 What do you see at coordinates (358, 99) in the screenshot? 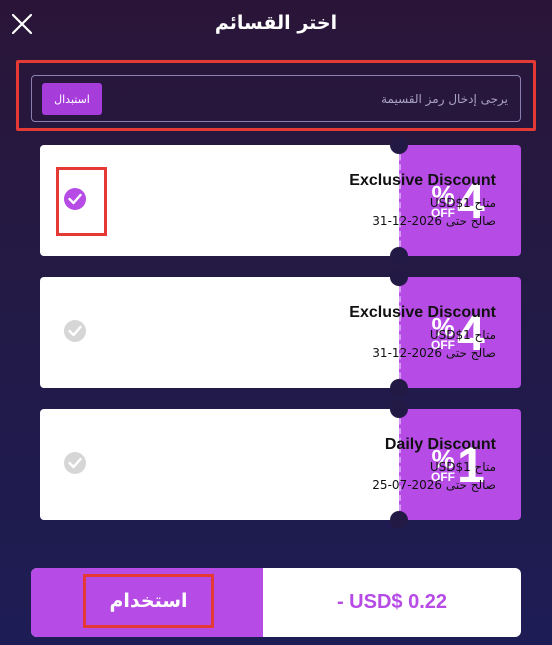
I see `coupon-code-input` at bounding box center [358, 99].